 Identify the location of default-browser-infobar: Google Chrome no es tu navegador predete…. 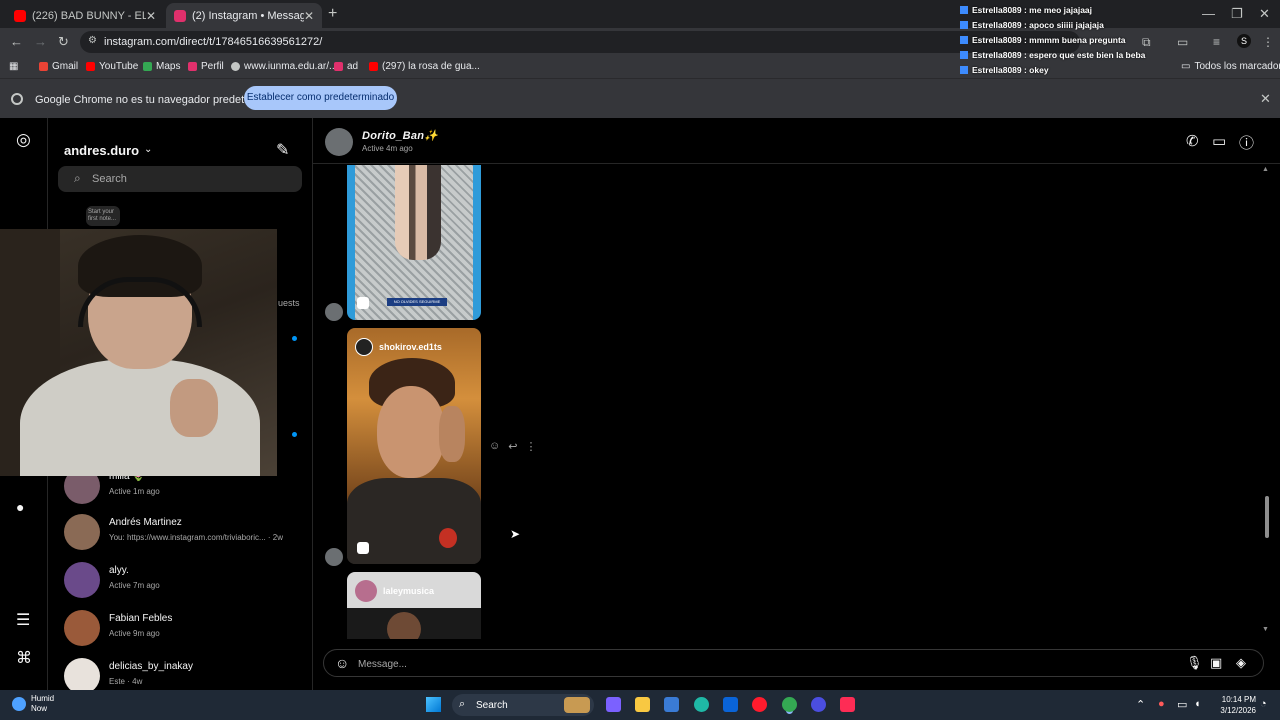
(640, 98).